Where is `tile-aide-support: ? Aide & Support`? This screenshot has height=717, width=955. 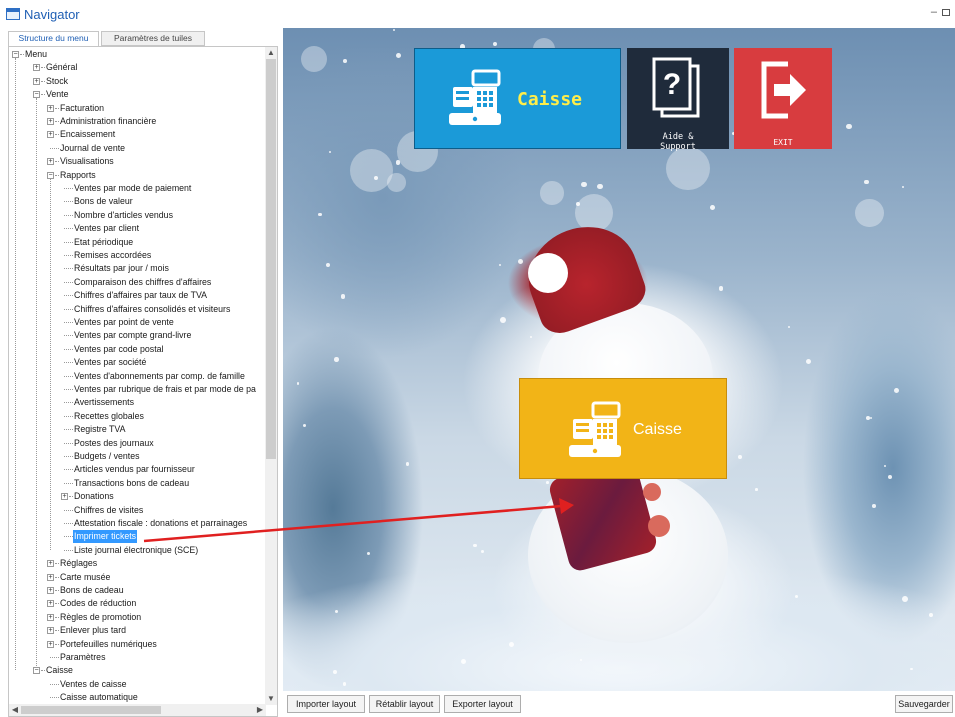 tile-aide-support: ? Aide & Support is located at coordinates (678, 100).